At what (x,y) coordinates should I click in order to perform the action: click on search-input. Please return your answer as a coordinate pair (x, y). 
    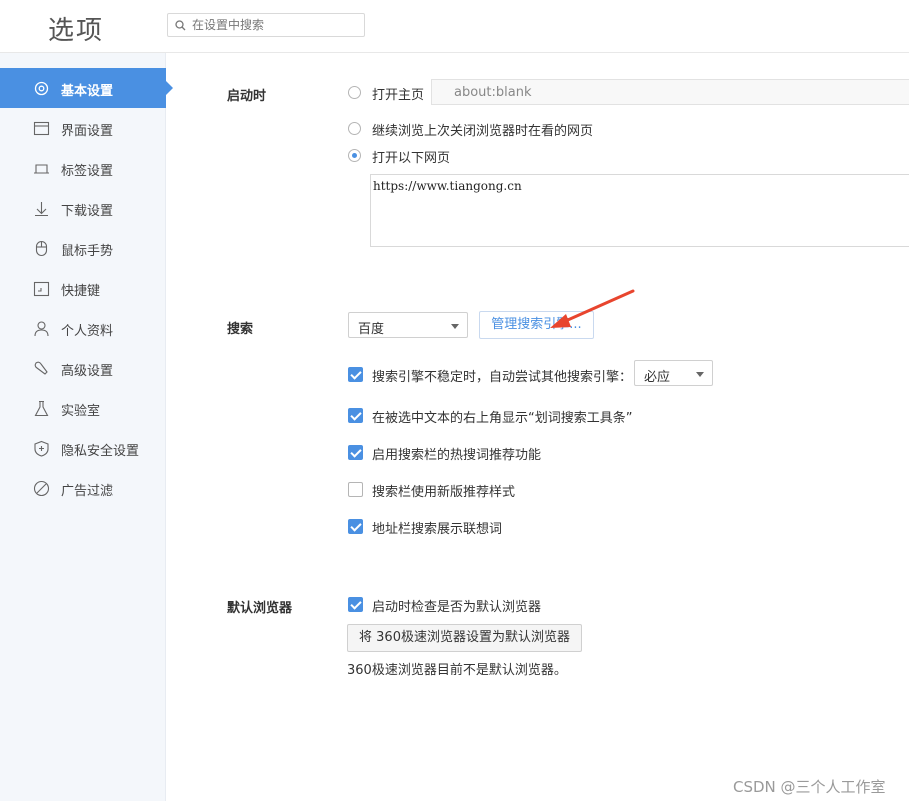
    Looking at the image, I should click on (274, 25).